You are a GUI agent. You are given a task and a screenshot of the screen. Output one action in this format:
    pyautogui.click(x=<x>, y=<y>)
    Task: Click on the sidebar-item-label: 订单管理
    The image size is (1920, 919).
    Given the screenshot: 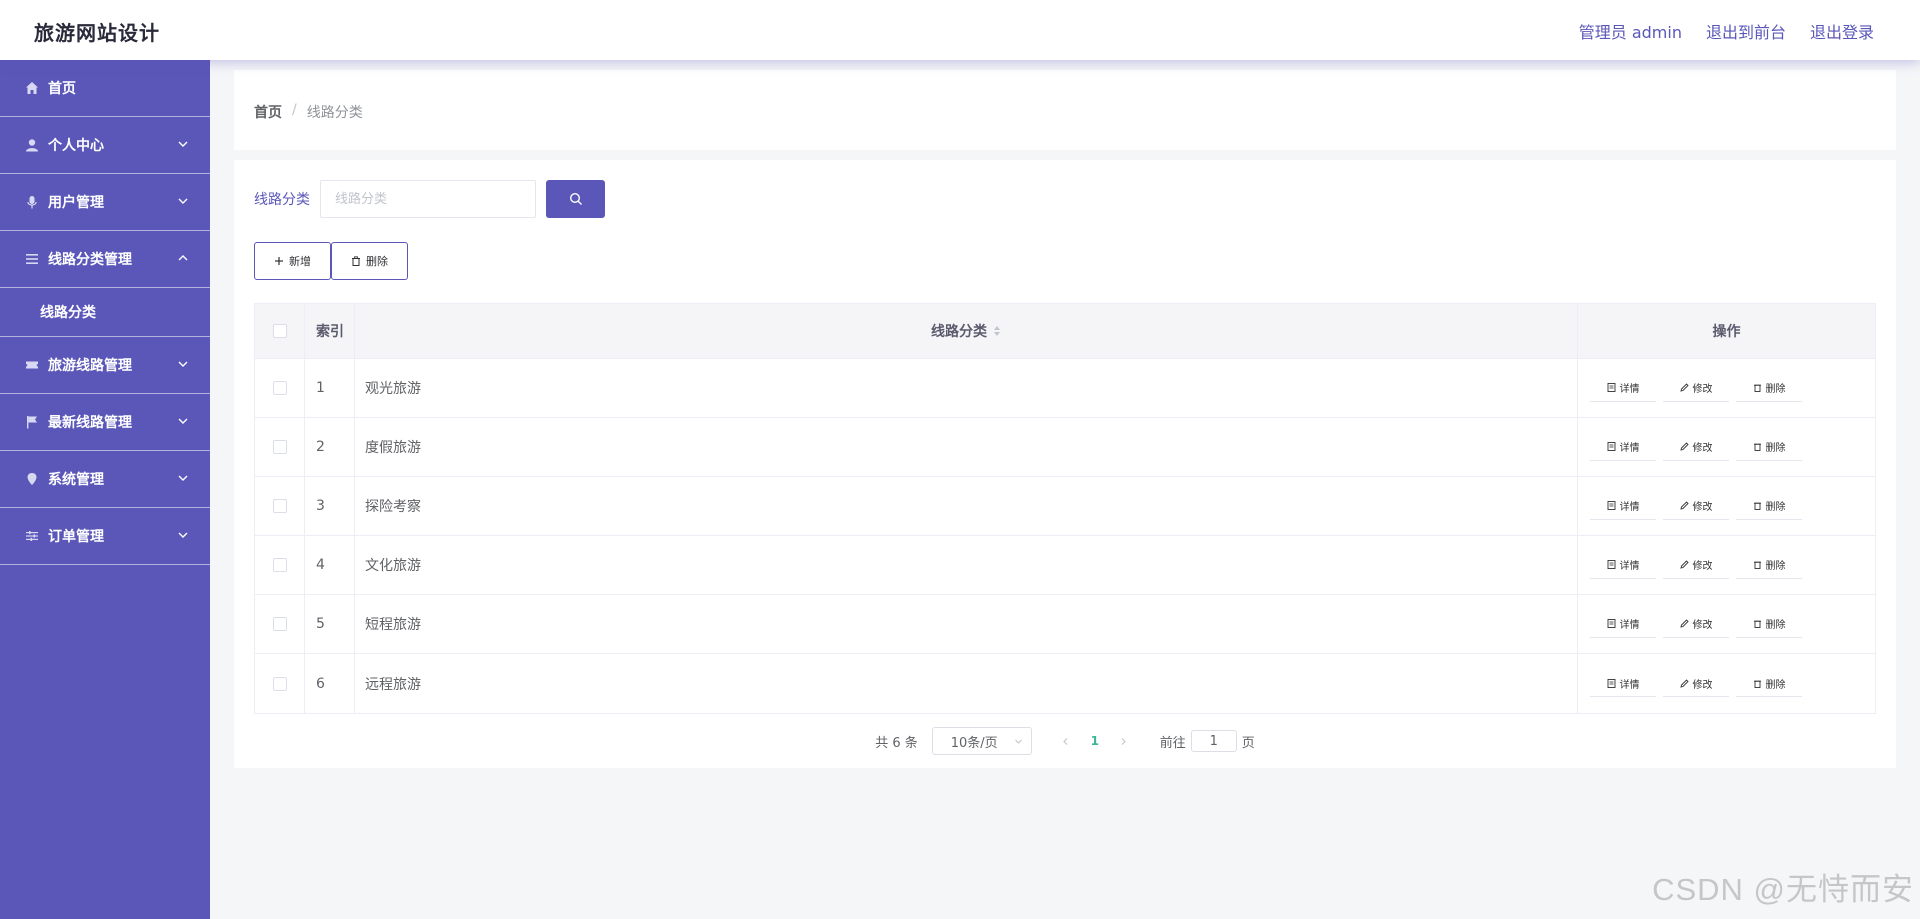 What is the action you would take?
    pyautogui.click(x=76, y=537)
    